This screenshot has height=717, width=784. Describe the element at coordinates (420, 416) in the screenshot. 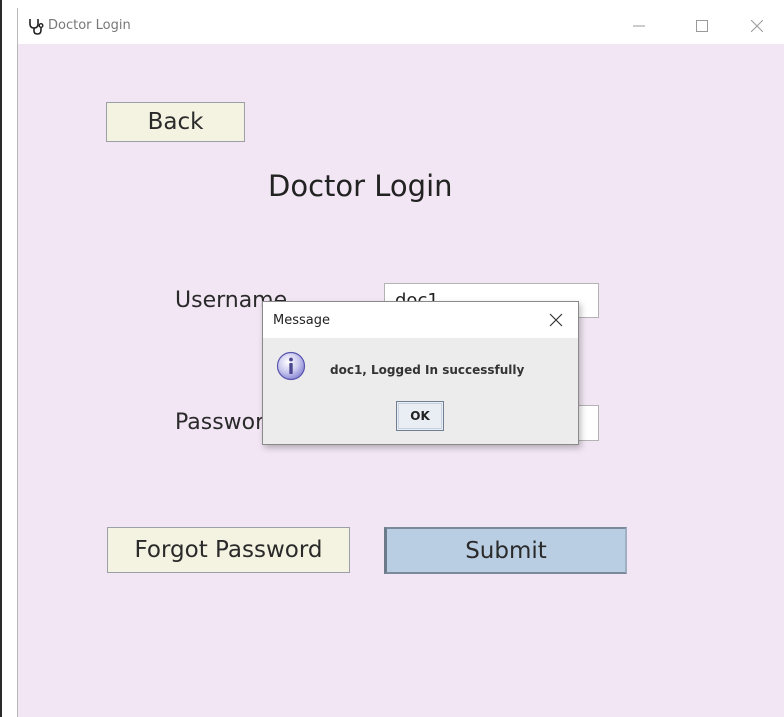

I see `ok-button: OK` at that location.